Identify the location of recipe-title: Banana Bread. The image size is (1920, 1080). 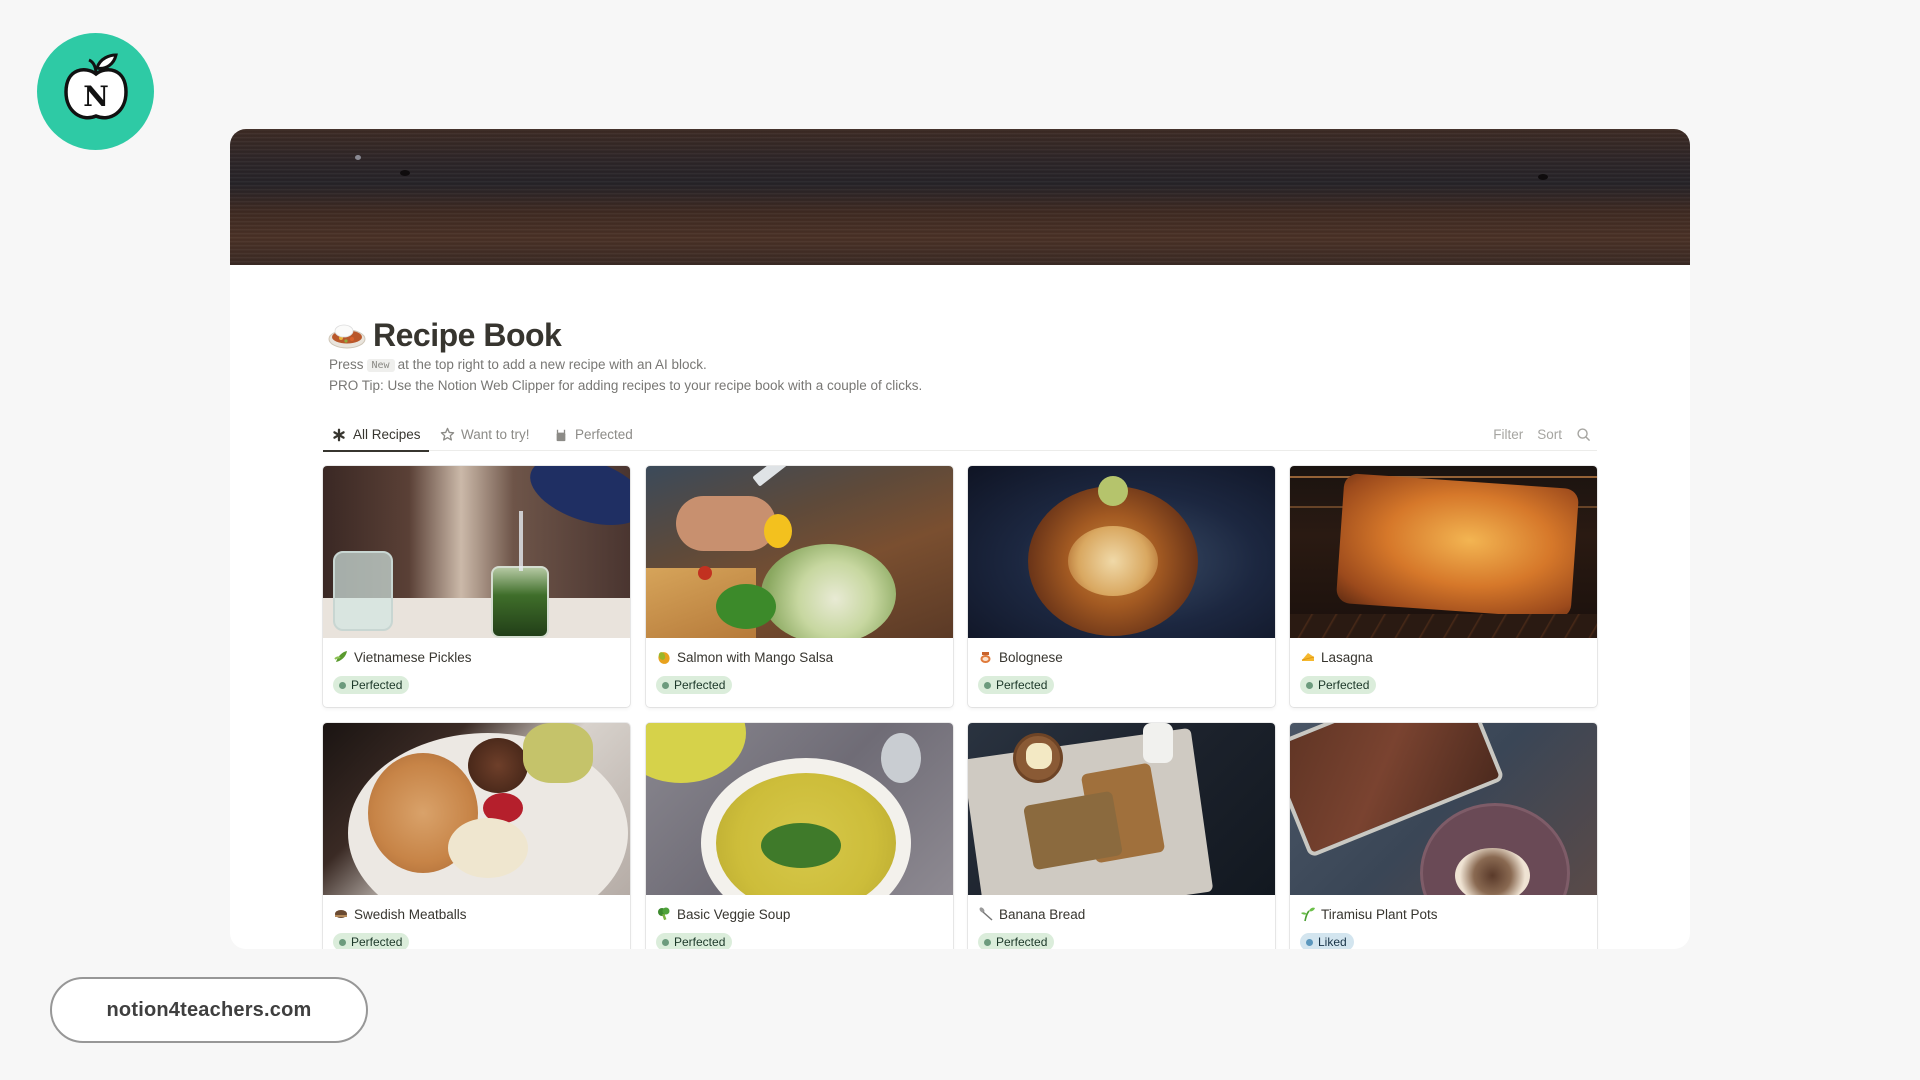
(1031, 914).